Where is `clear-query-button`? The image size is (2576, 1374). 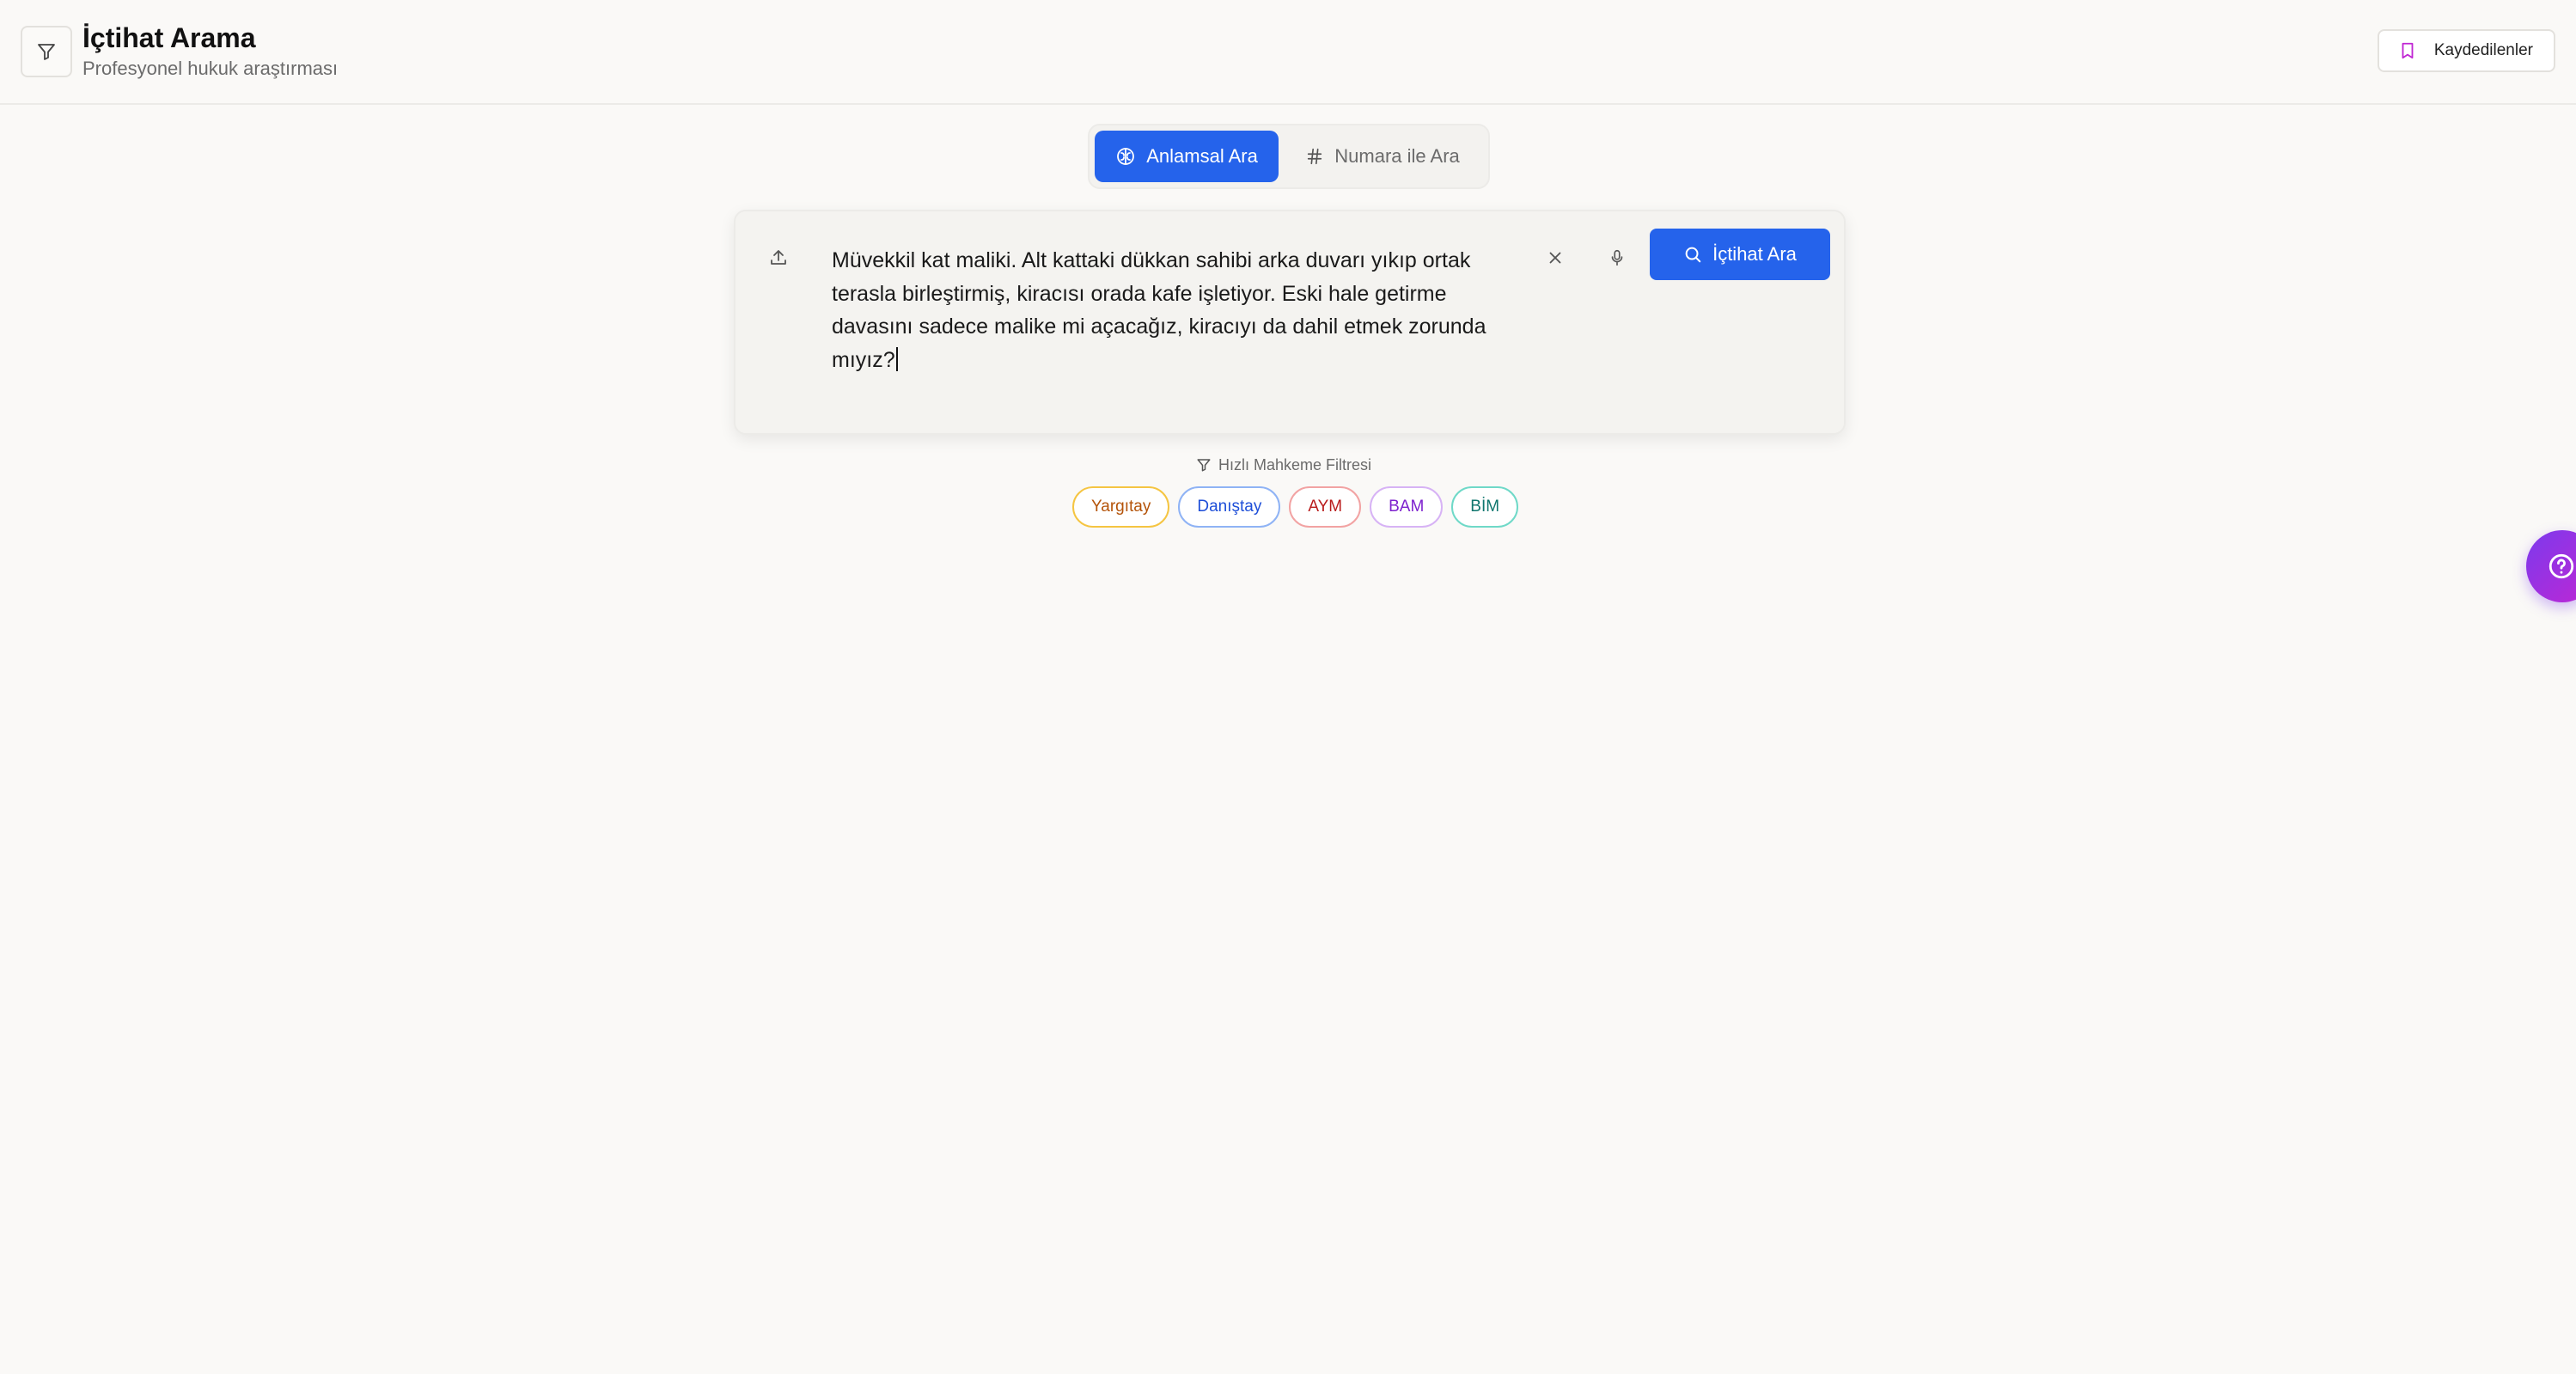
clear-query-button is located at coordinates (1555, 258).